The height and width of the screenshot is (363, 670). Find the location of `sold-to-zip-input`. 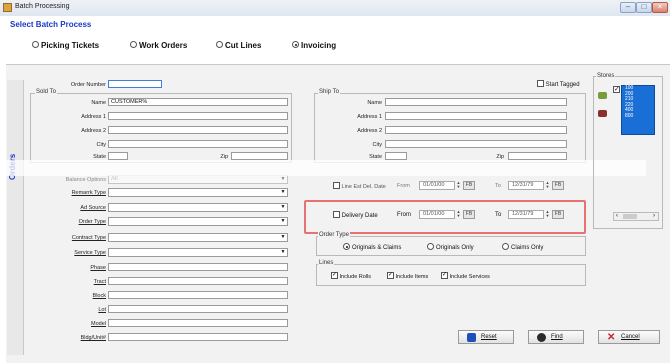

sold-to-zip-input is located at coordinates (259, 156).